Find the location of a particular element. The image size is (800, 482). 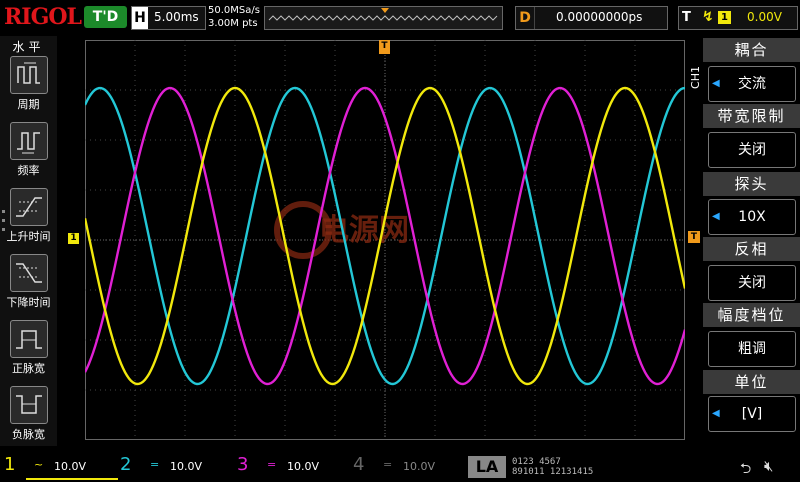

volts-div-title: 幅度档位 is located at coordinates (751, 315).